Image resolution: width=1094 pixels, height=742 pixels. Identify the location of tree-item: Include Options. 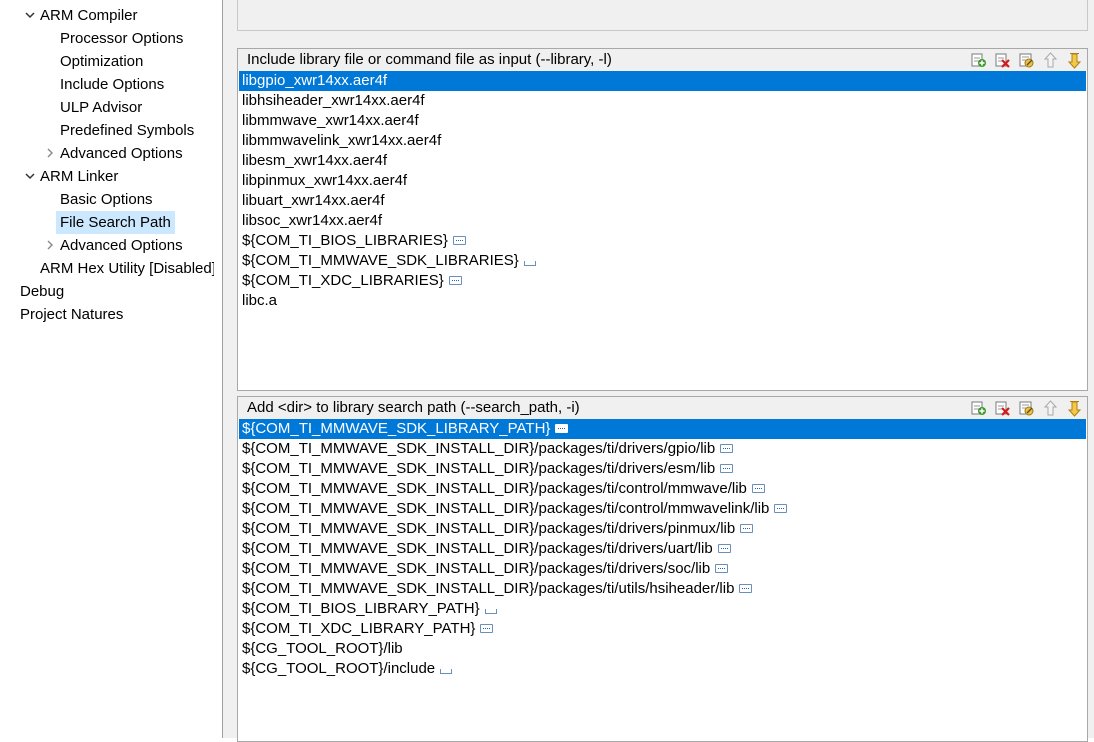
(112, 84).